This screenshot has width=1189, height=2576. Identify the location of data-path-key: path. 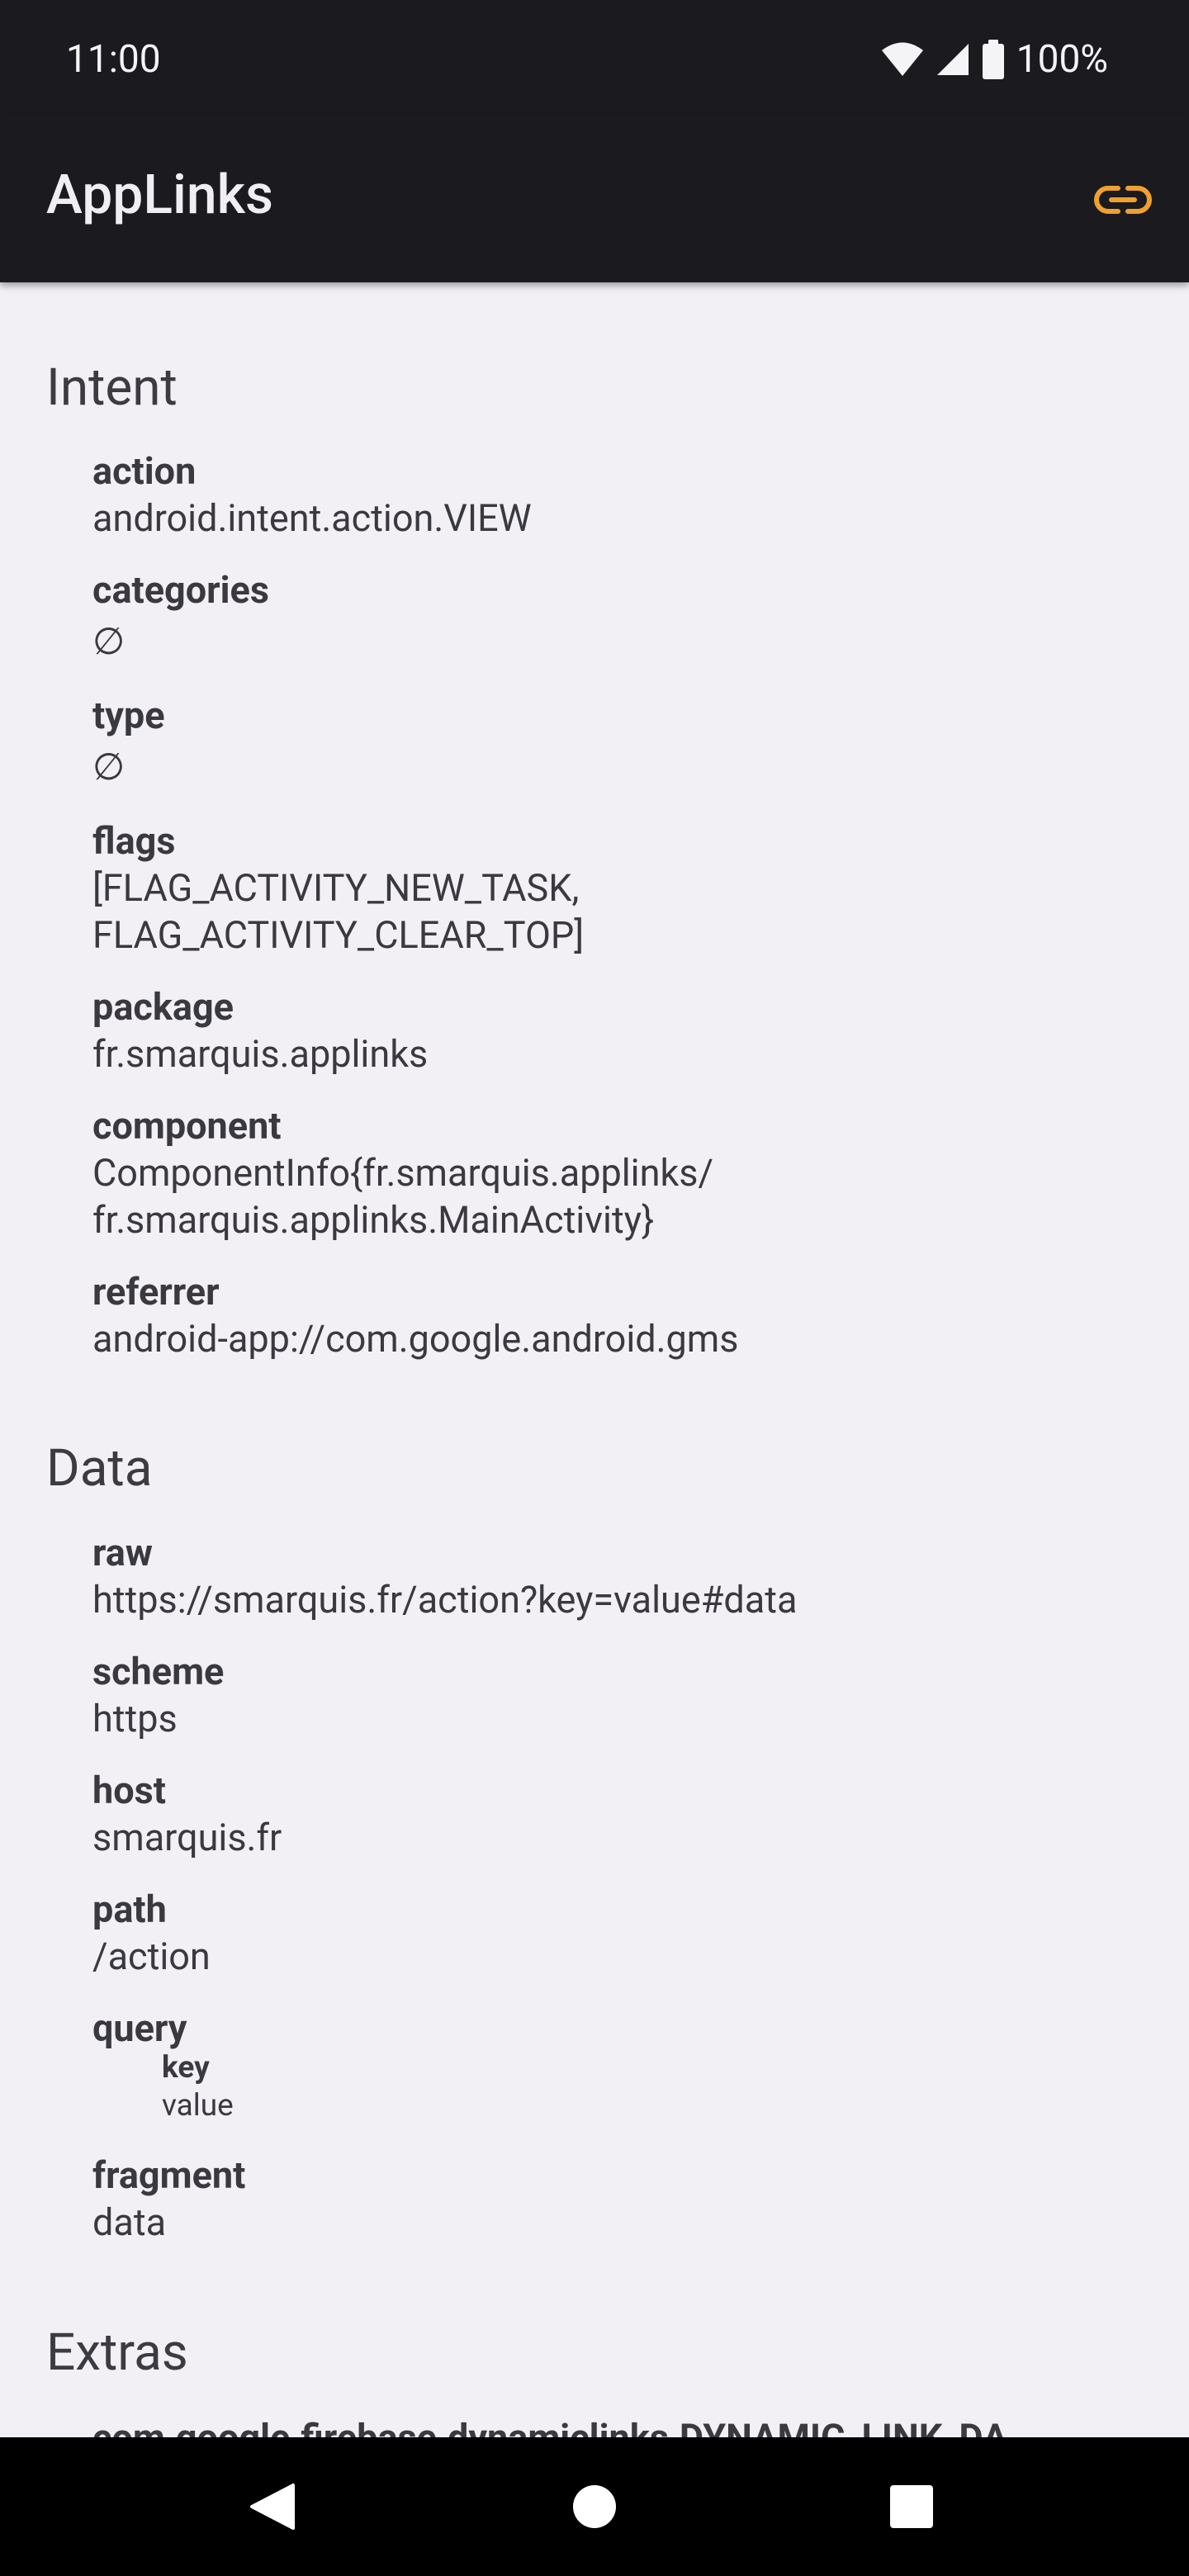
(129, 1909).